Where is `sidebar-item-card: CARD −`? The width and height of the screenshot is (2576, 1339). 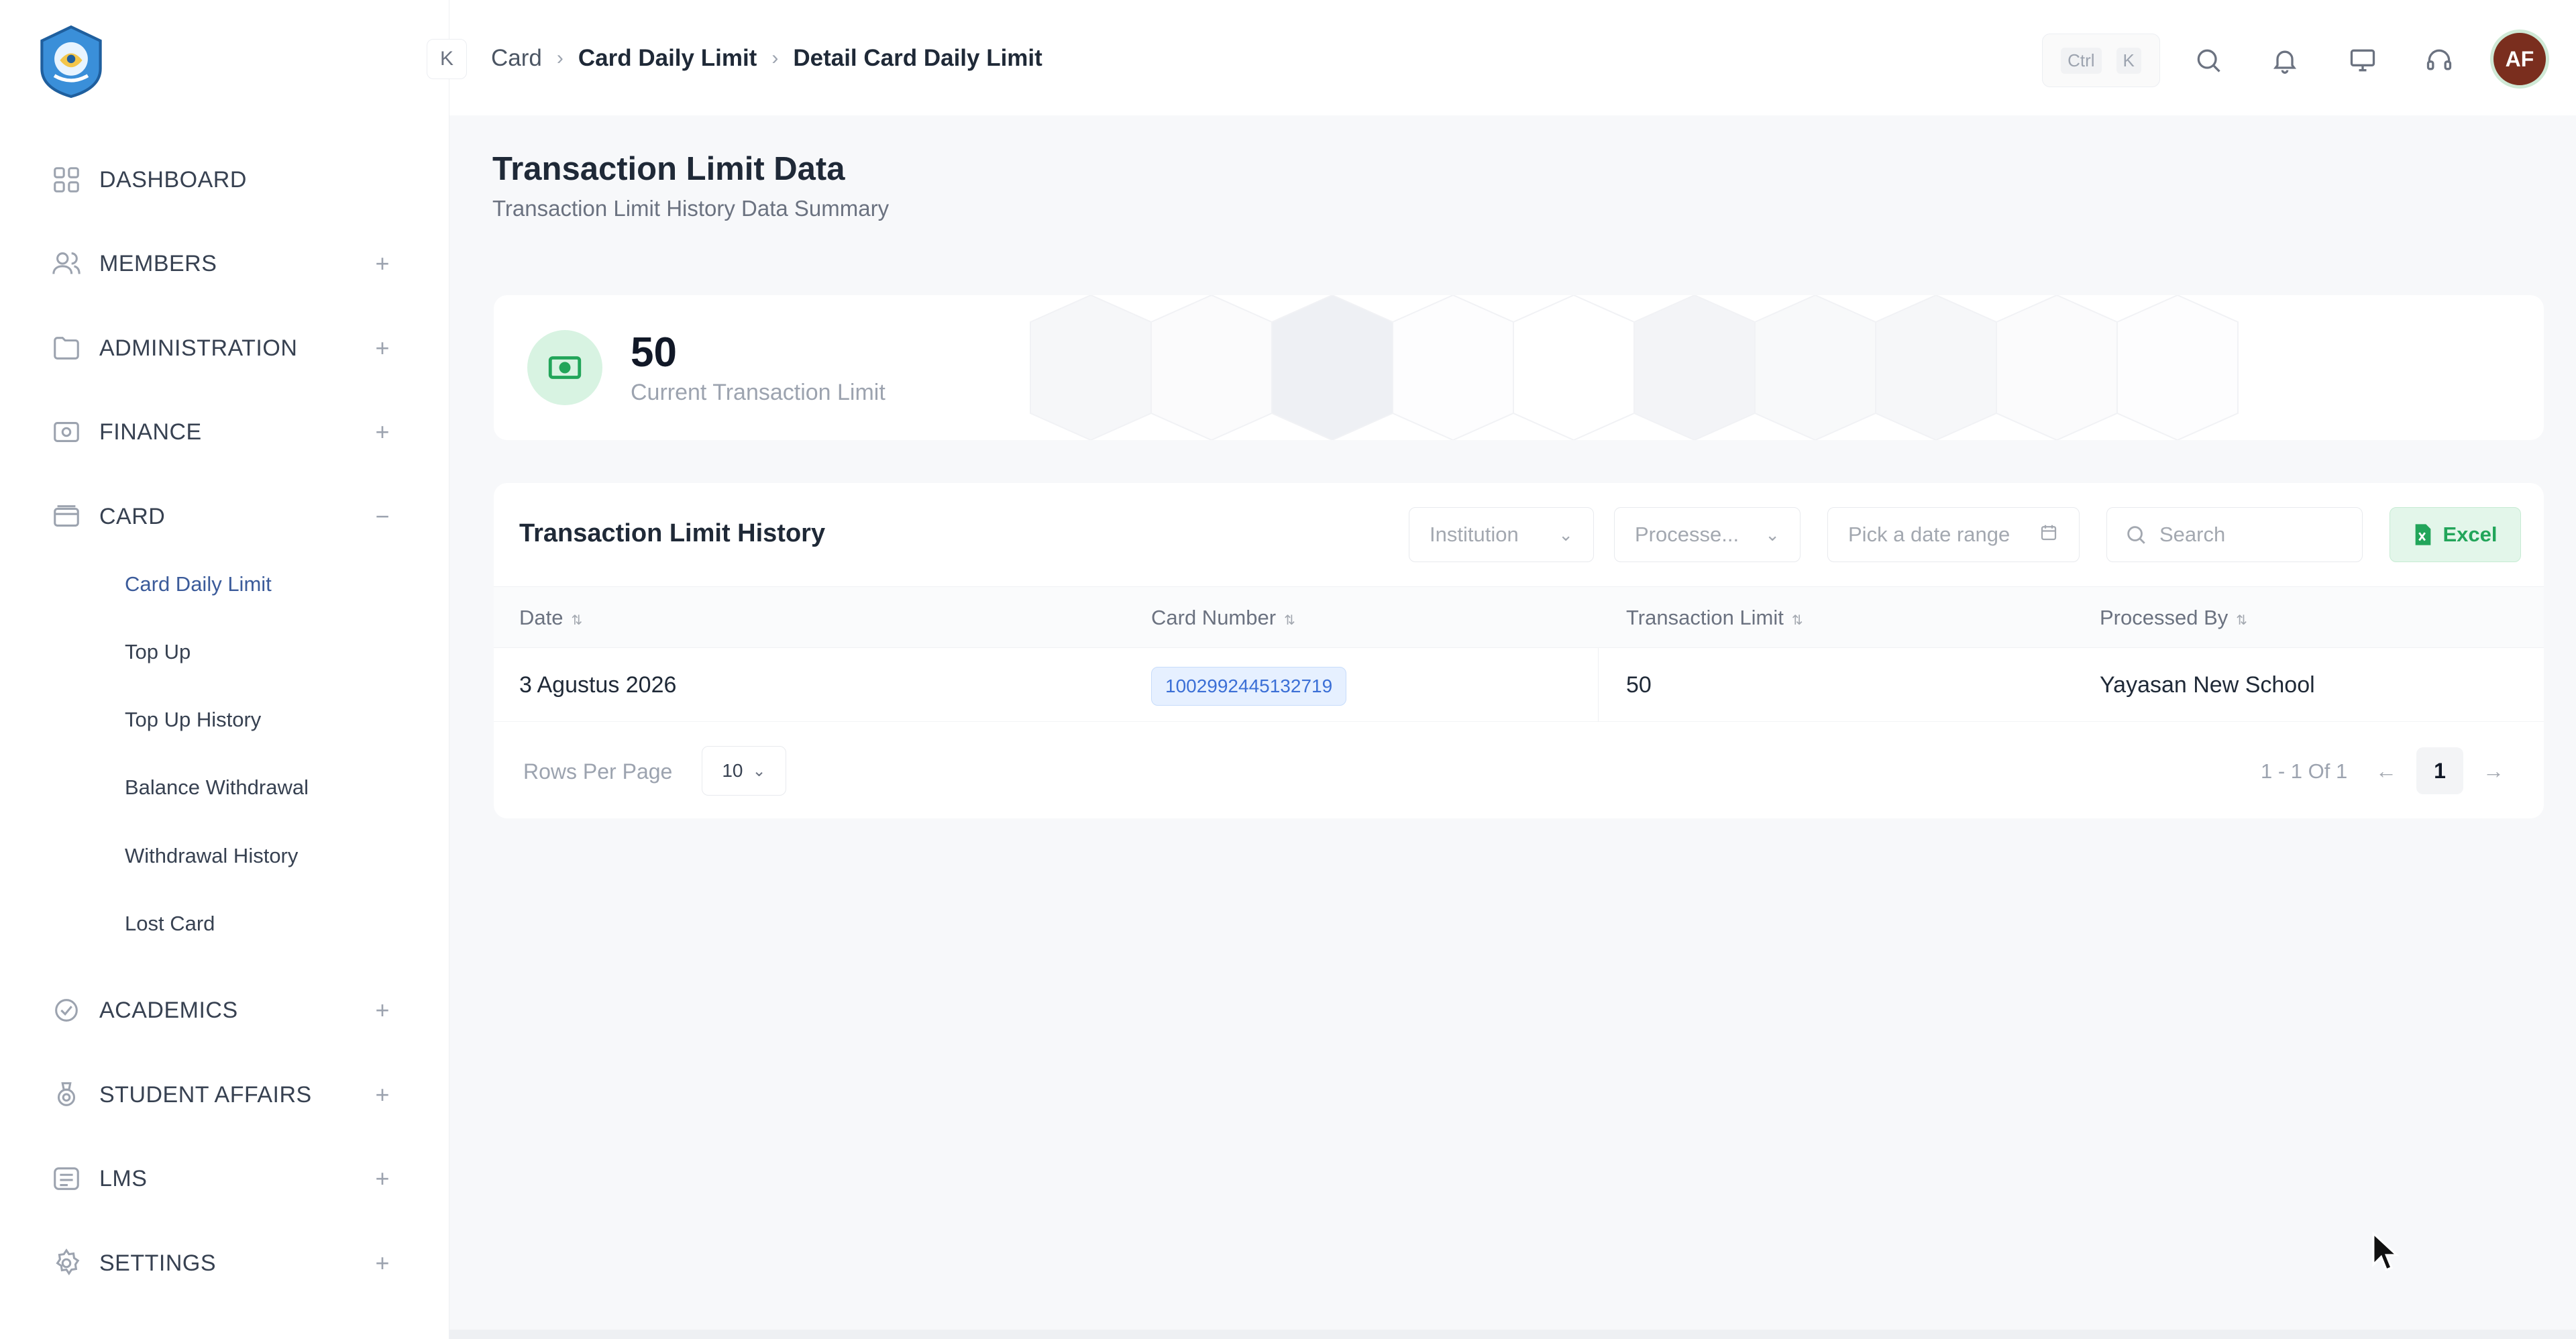
sidebar-item-card: CARD − is located at coordinates (222, 516).